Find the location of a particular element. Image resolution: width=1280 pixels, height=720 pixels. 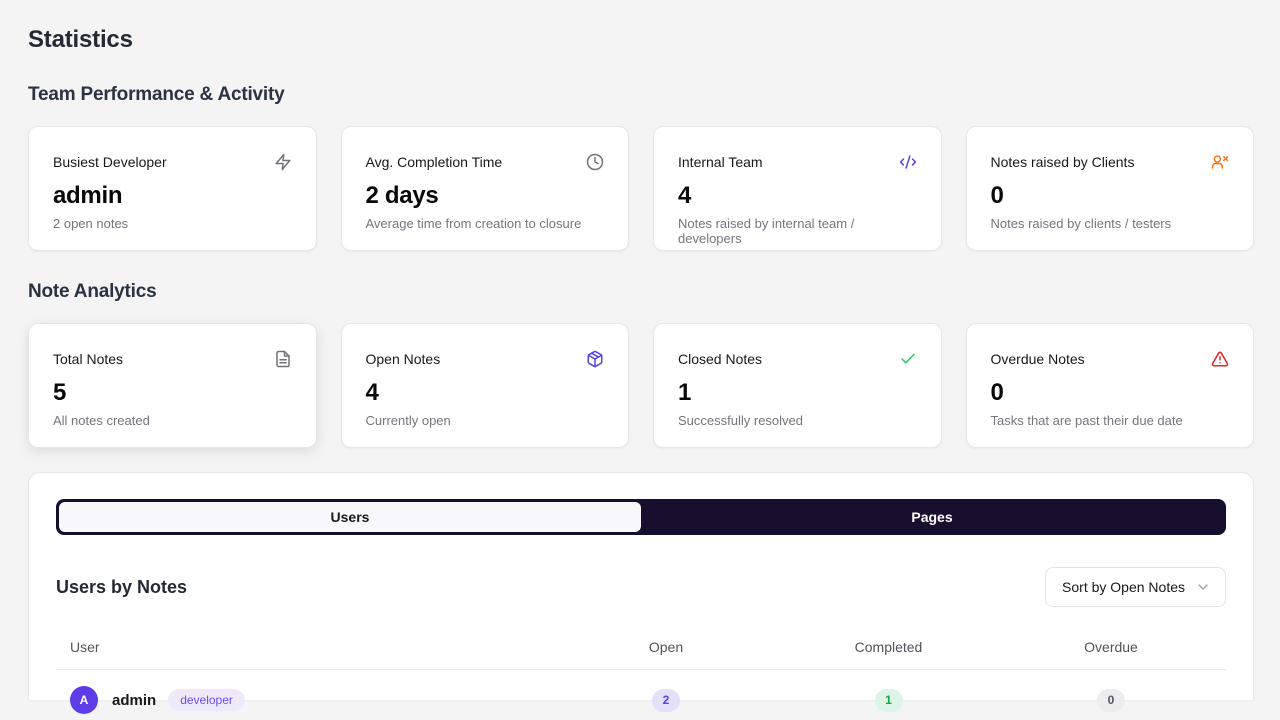

card-label: Notes raised by Clients is located at coordinates (1062, 162).